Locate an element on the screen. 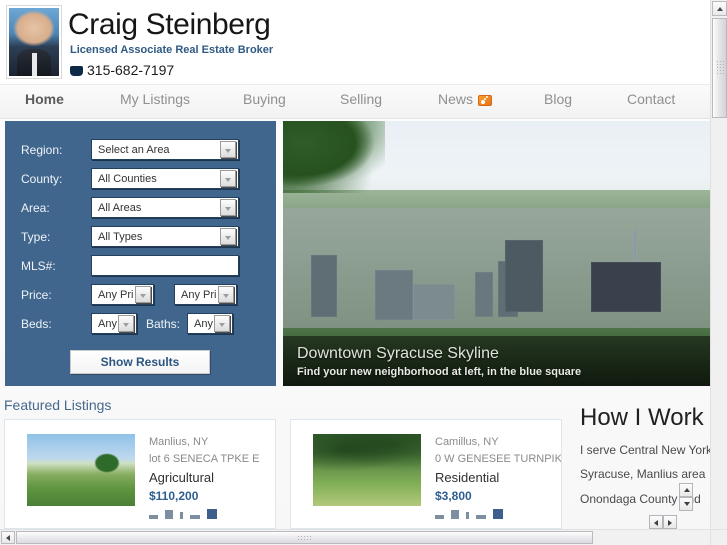 This screenshot has height=545, width=727. hero-caption-title: Downtown Syracuse Skyline is located at coordinates (398, 353).